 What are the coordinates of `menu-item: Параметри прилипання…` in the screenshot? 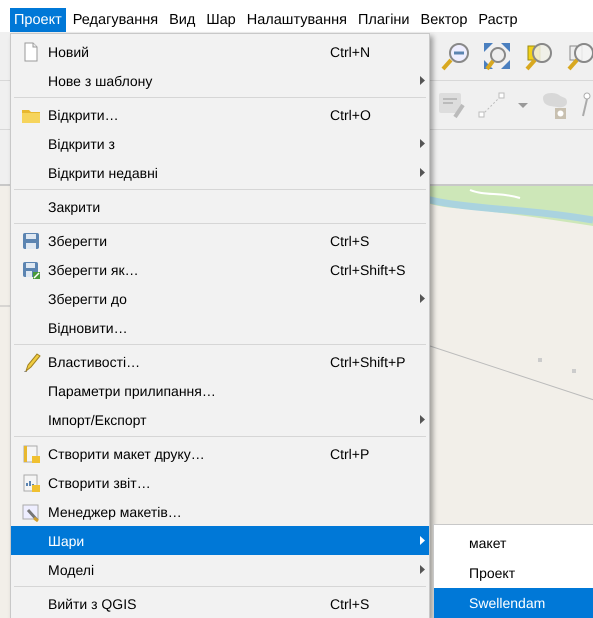 It's located at (220, 390).